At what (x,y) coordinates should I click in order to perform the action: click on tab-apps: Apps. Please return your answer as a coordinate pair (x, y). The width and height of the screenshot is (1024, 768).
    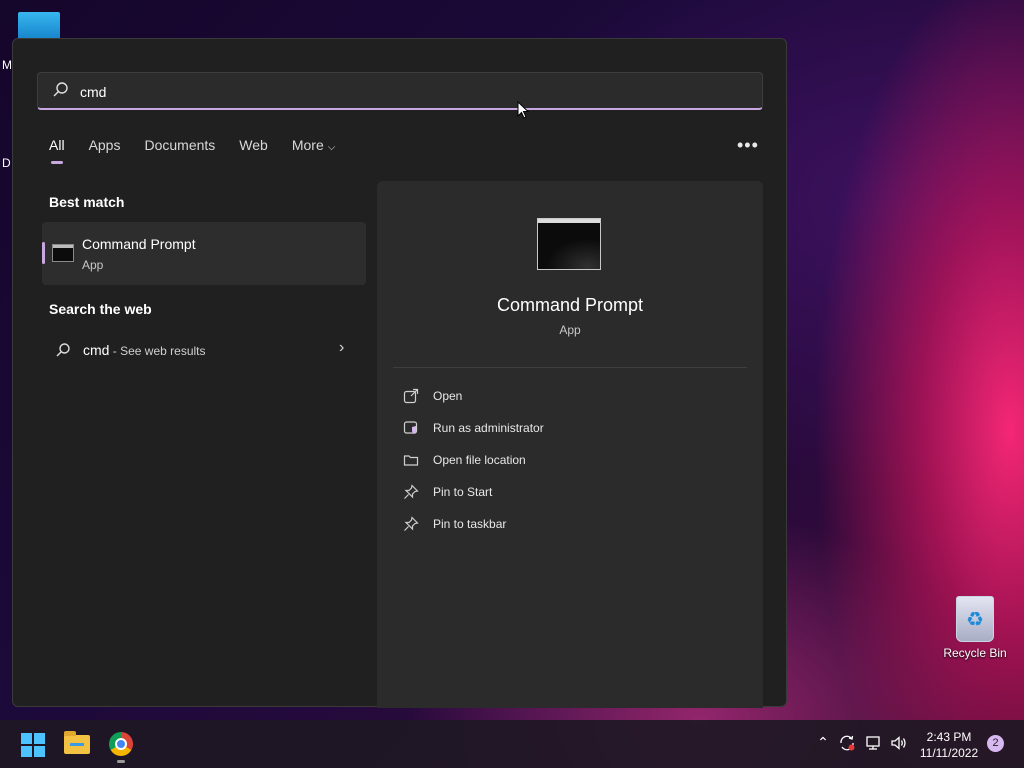
    Looking at the image, I should click on (105, 150).